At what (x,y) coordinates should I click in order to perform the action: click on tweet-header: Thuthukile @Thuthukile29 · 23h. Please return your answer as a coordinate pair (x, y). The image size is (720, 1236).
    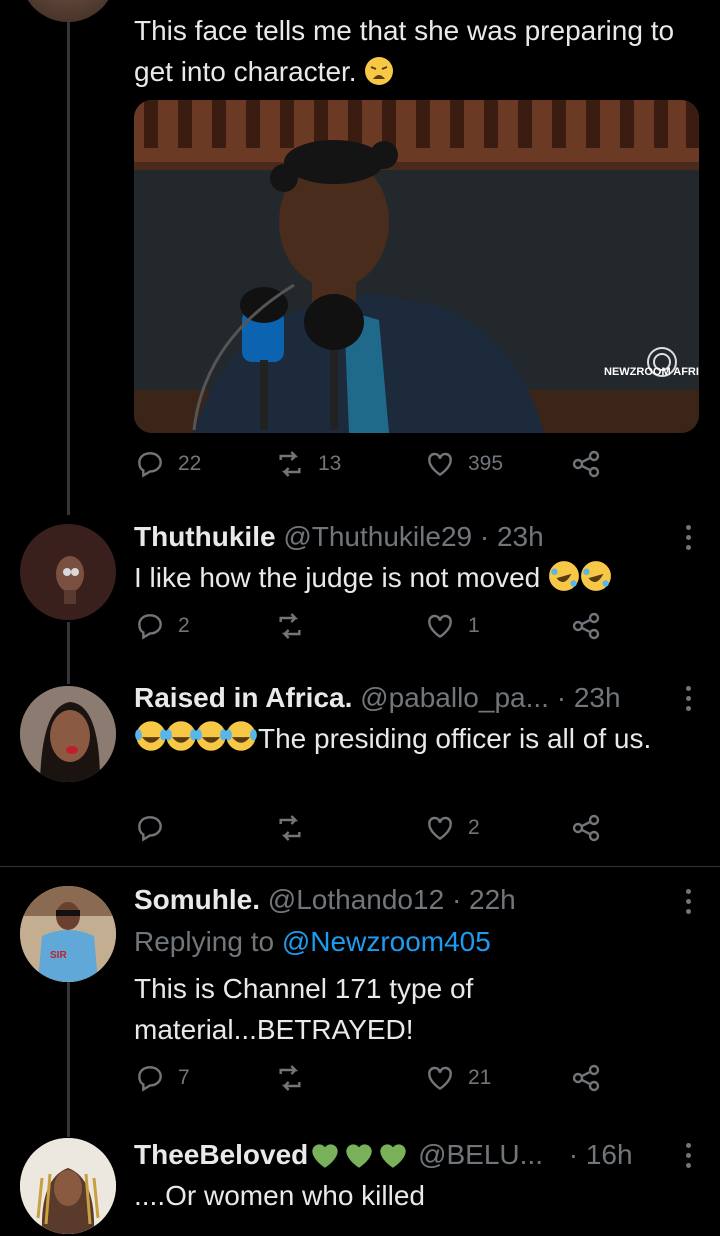
    Looking at the image, I should click on (339, 537).